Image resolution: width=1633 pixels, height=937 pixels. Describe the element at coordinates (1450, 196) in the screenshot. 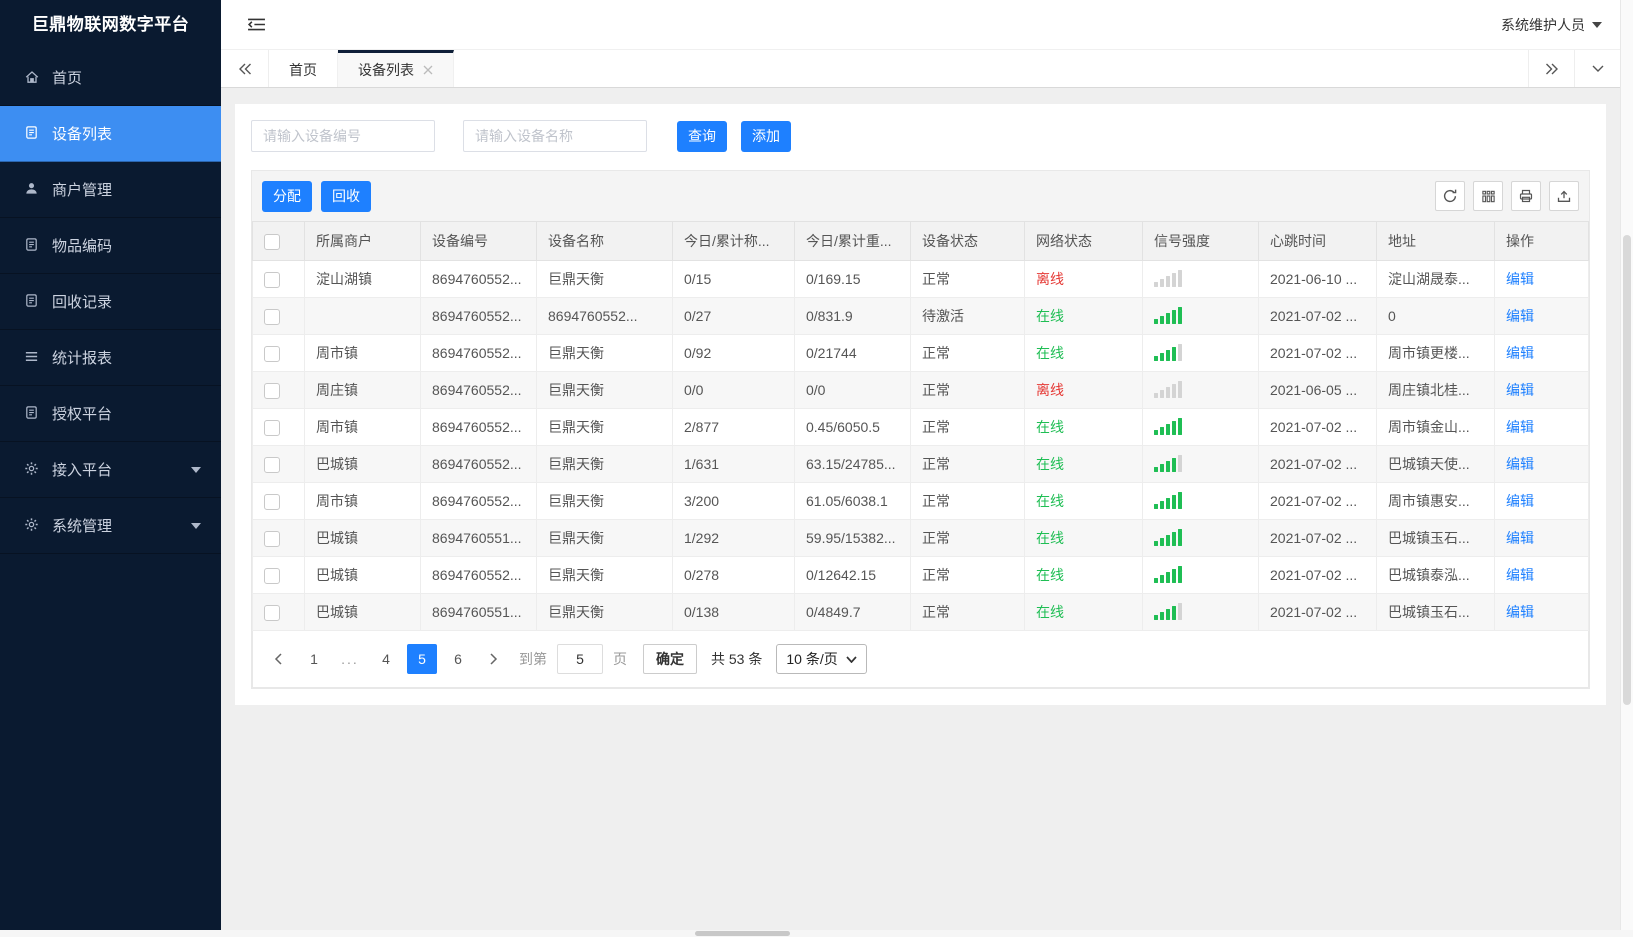

I see `refresh-icon` at that location.